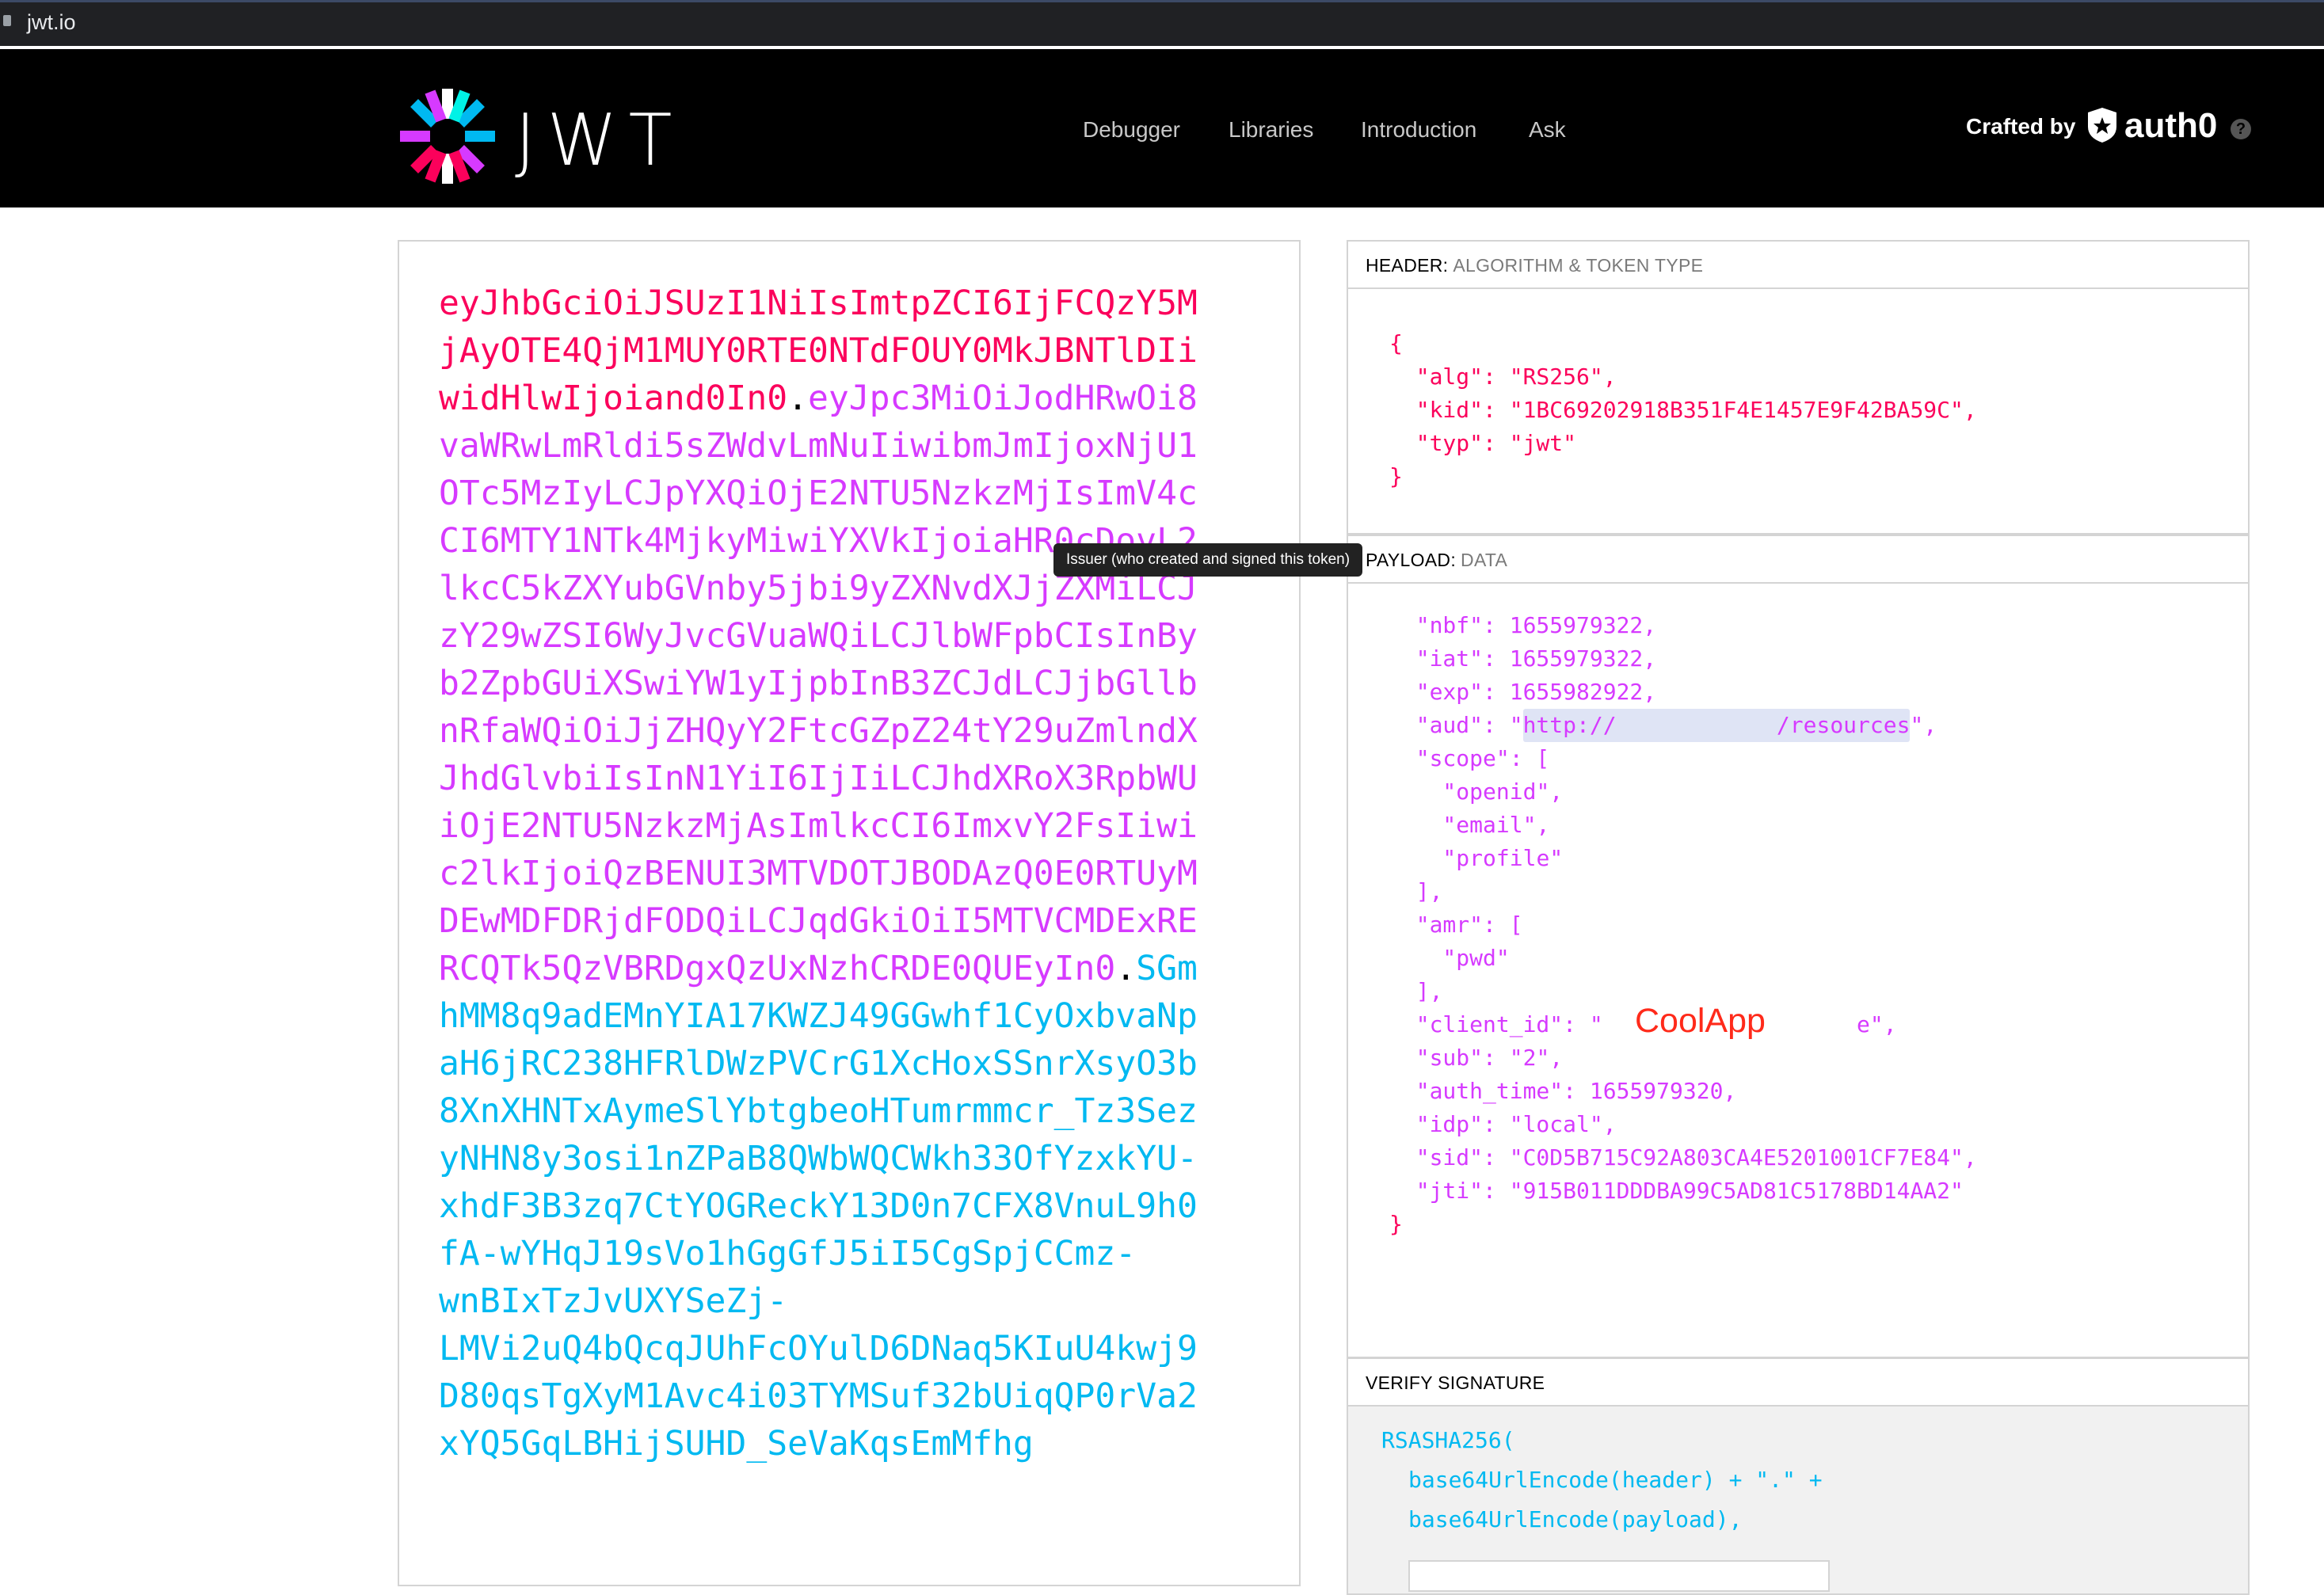  Describe the element at coordinates (2241, 129) in the screenshot. I see `help-icon: ?` at that location.